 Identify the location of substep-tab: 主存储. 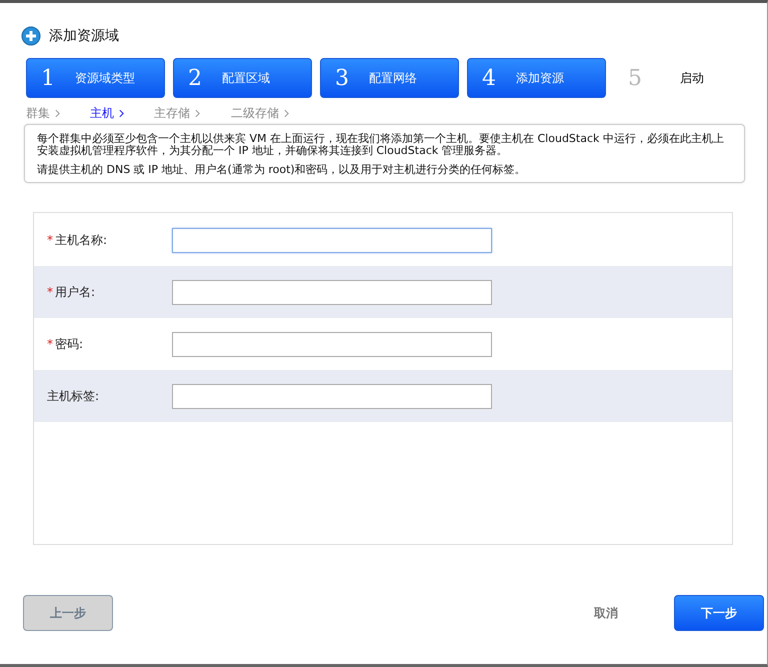
(172, 113).